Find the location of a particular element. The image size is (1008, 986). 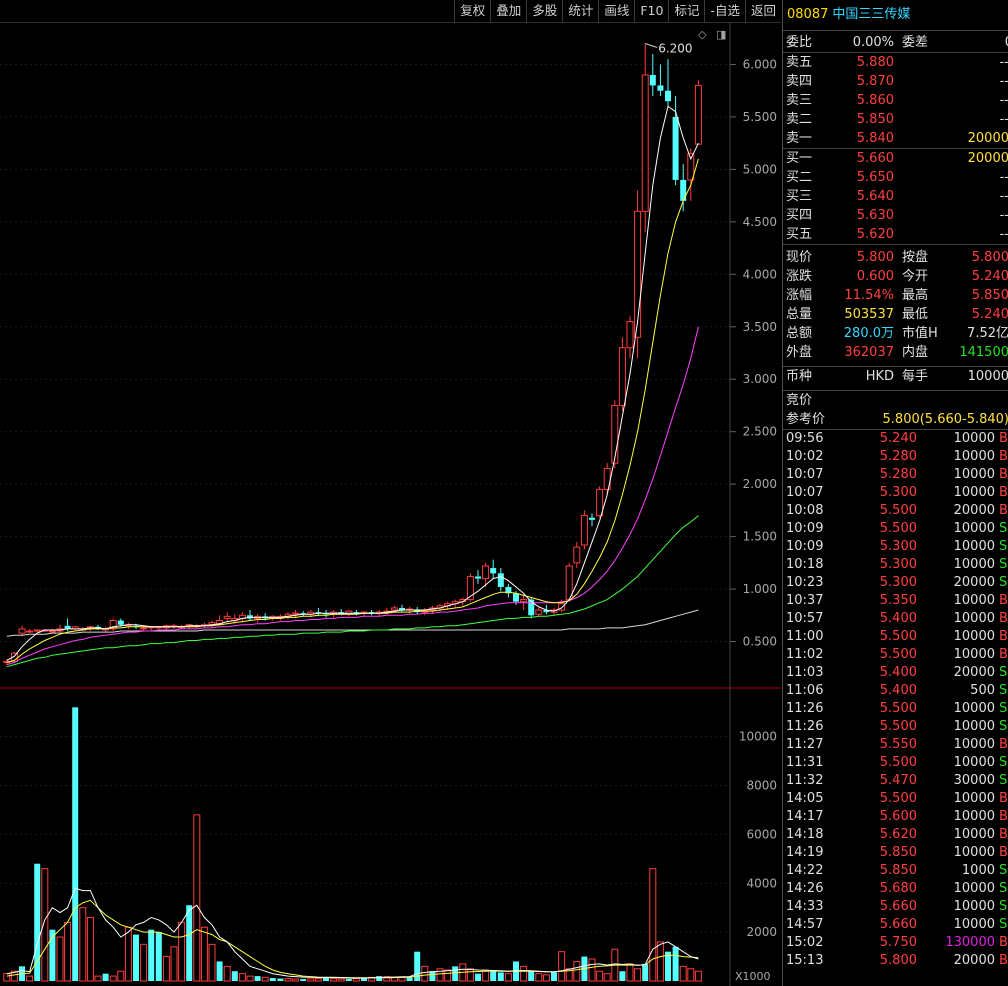

bid-volume: 20000 is located at coordinates (987, 158).